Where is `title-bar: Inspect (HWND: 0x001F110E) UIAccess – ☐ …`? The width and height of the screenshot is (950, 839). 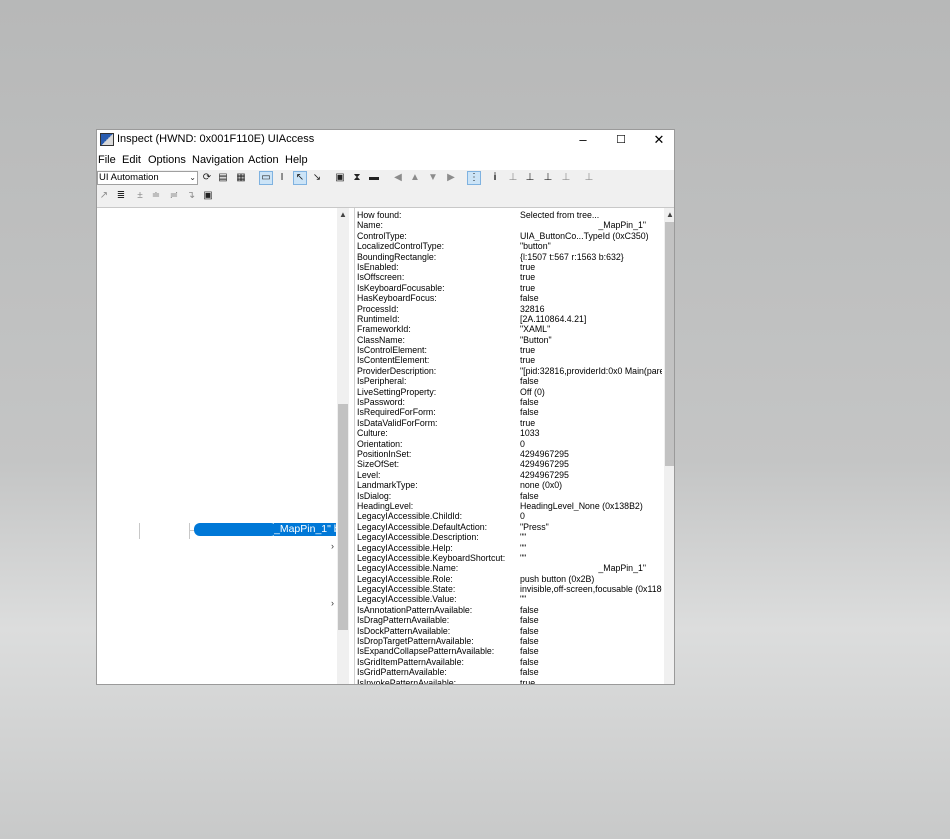 title-bar: Inspect (HWND: 0x001F110E) UIAccess – ☐ … is located at coordinates (385, 140).